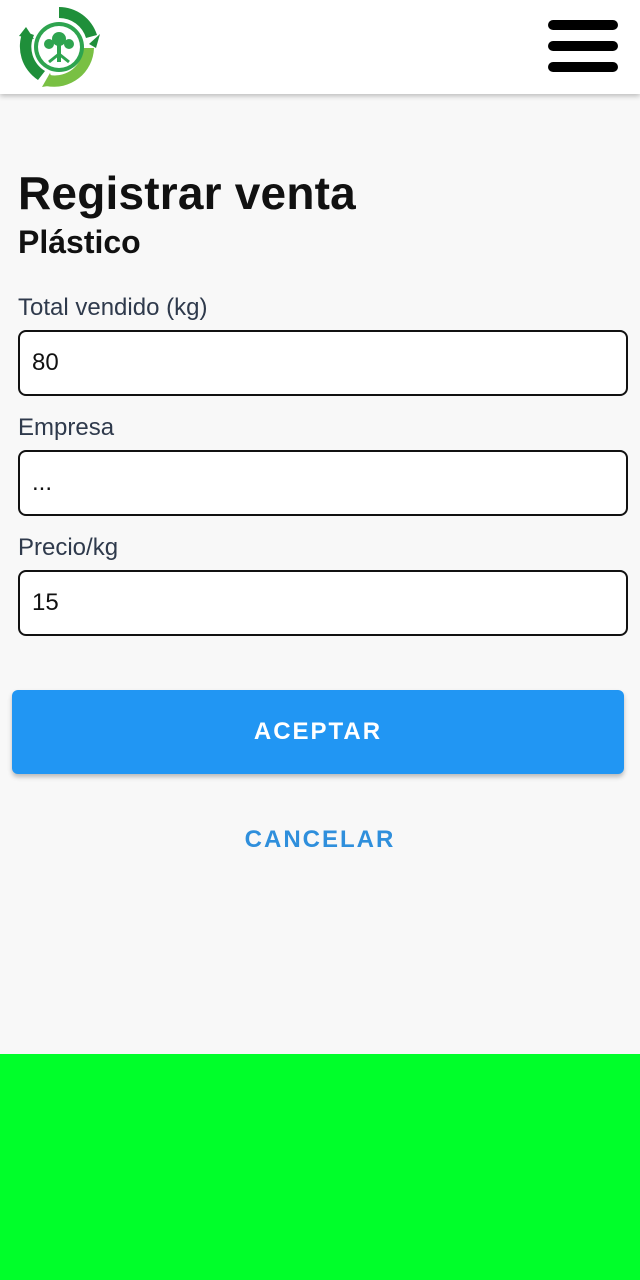 The height and width of the screenshot is (1280, 640). What do you see at coordinates (66, 427) in the screenshot?
I see `empresa-label: Empresa` at bounding box center [66, 427].